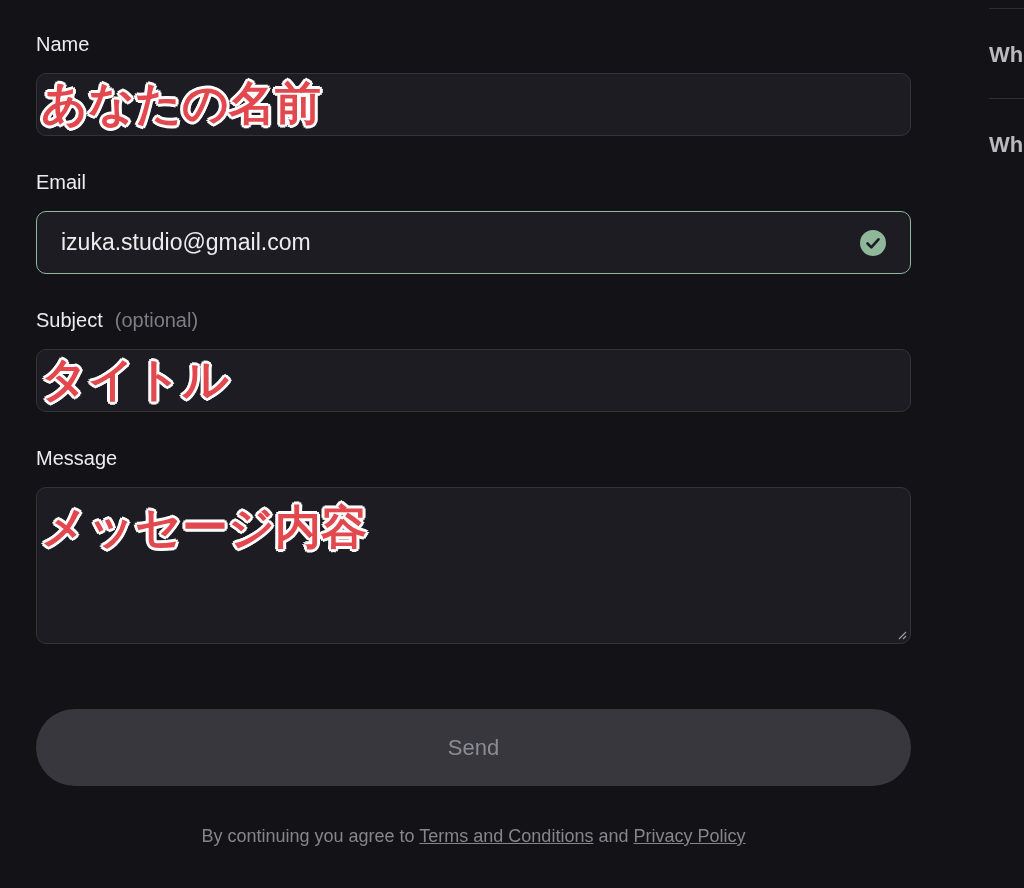 This screenshot has width=1024, height=888. I want to click on annotation-text: メッセージ内容, so click(204, 527).